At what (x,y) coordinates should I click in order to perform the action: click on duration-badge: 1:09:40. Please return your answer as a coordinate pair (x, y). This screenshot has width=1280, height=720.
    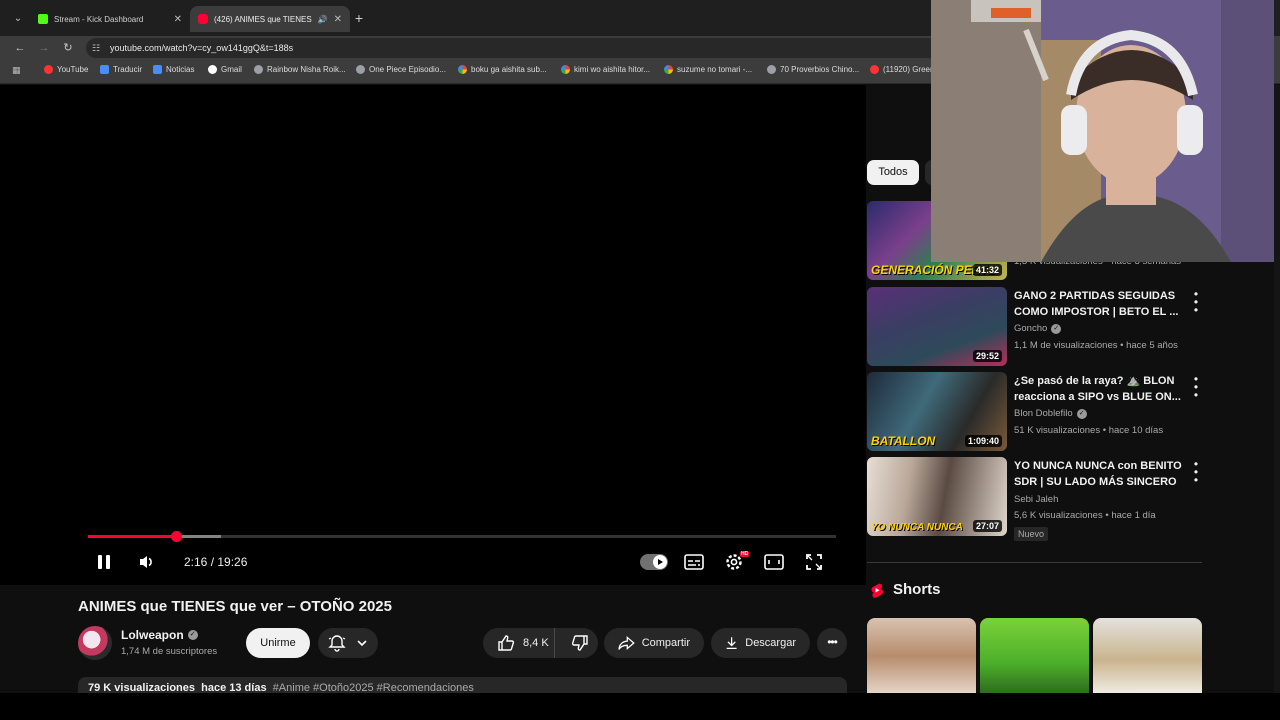
    Looking at the image, I should click on (983, 441).